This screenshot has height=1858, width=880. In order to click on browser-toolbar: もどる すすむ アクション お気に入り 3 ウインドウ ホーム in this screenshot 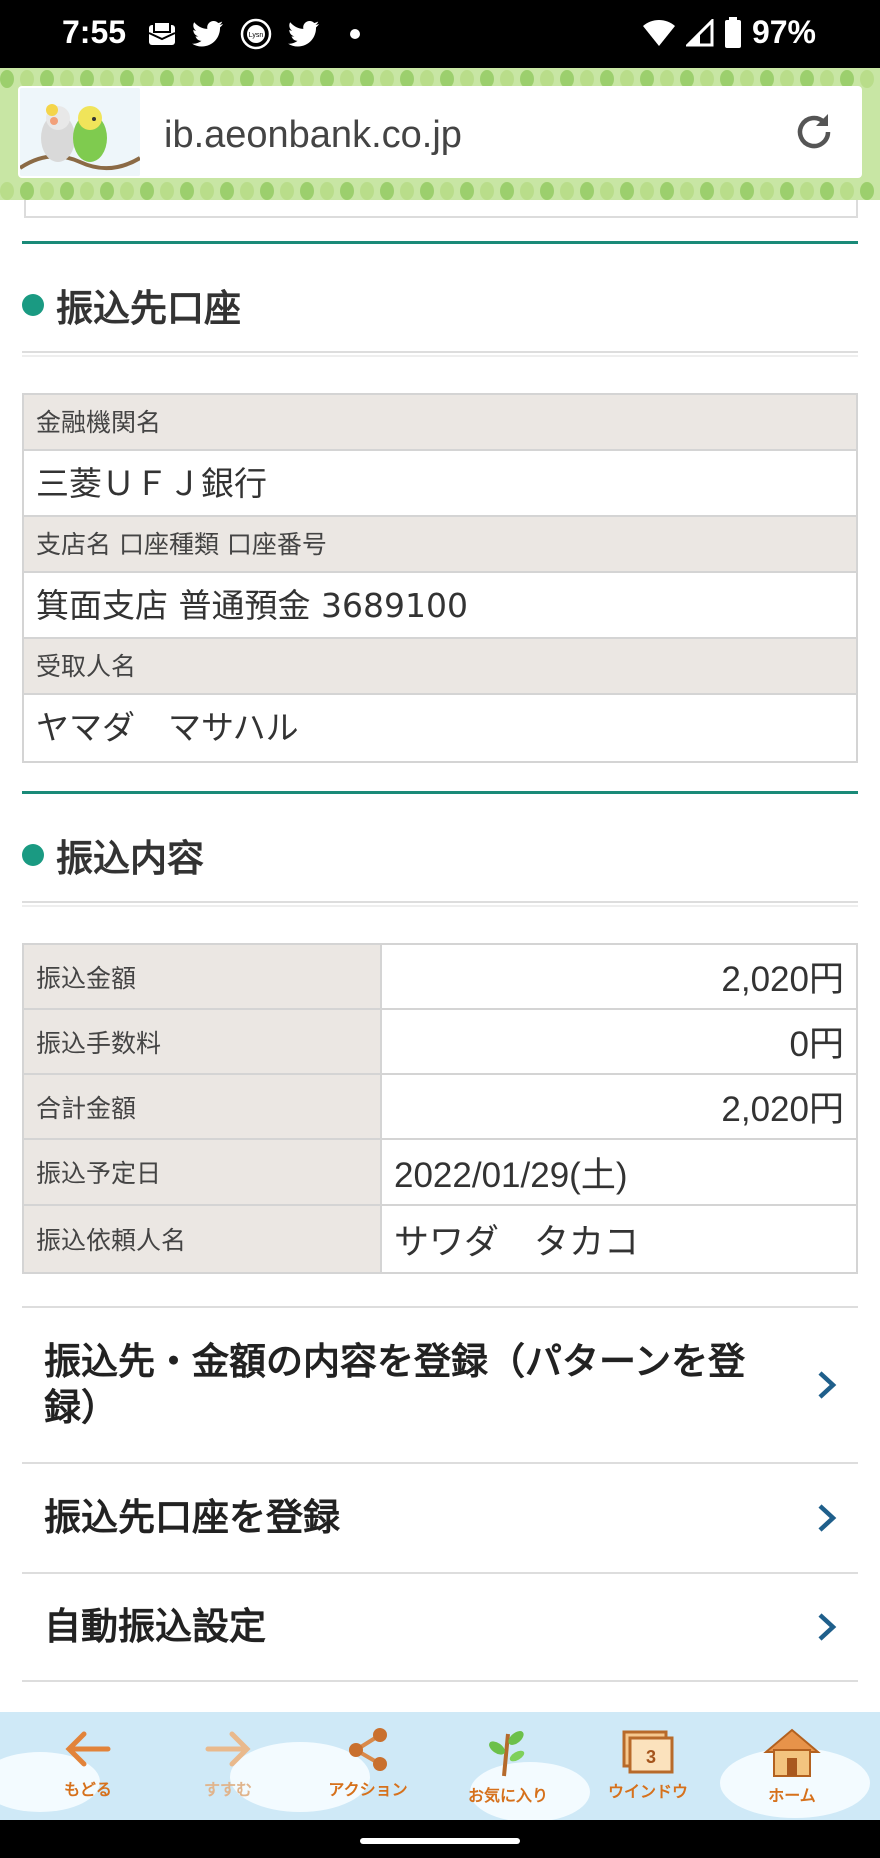, I will do `click(440, 1766)`.